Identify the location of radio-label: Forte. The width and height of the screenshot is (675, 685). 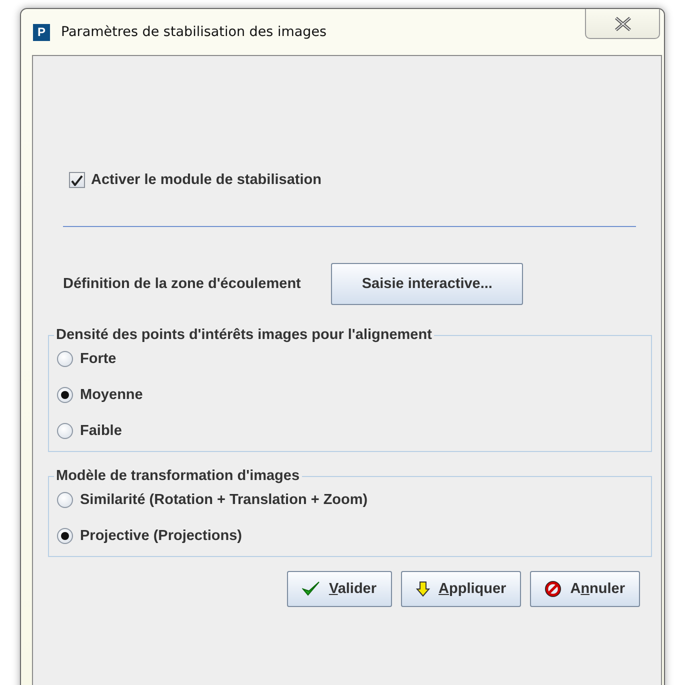
(98, 359).